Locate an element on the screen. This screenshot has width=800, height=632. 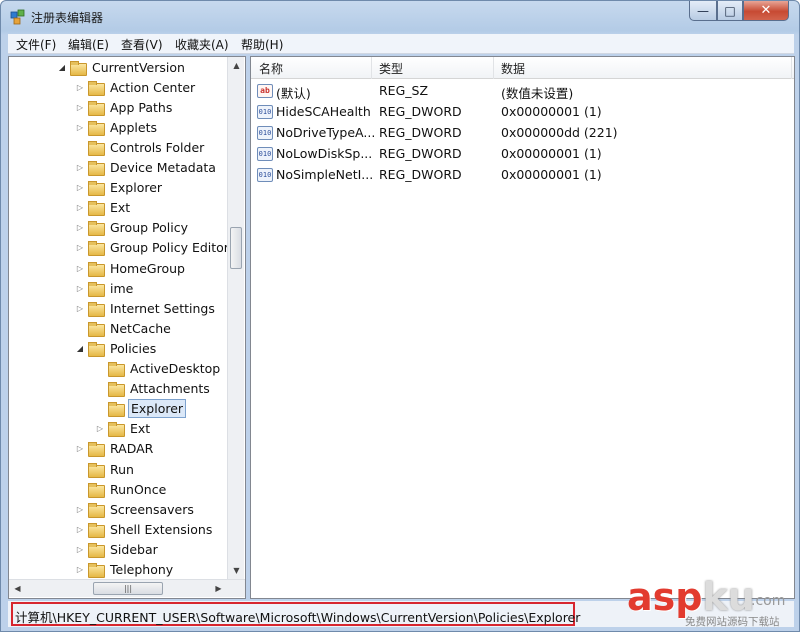
tree-node-label: ActiveDesktop is located at coordinates (175, 368).